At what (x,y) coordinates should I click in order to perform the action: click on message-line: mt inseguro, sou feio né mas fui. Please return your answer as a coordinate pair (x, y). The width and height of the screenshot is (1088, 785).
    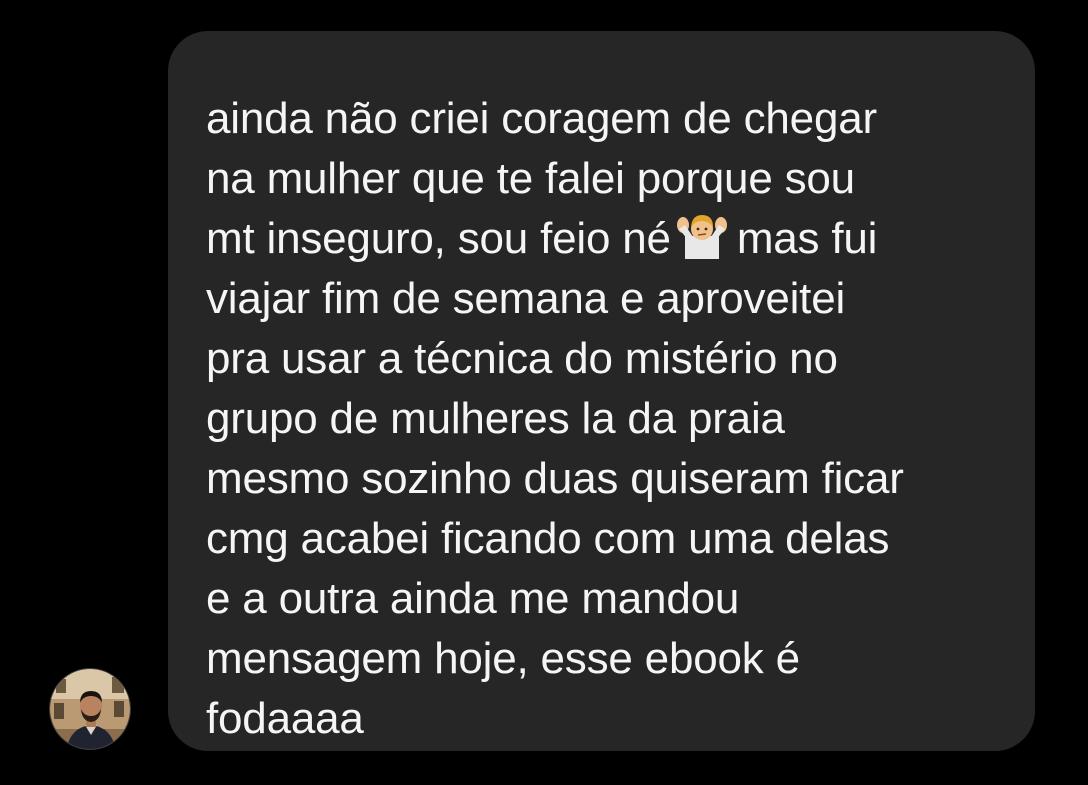
    Looking at the image, I should click on (605, 239).